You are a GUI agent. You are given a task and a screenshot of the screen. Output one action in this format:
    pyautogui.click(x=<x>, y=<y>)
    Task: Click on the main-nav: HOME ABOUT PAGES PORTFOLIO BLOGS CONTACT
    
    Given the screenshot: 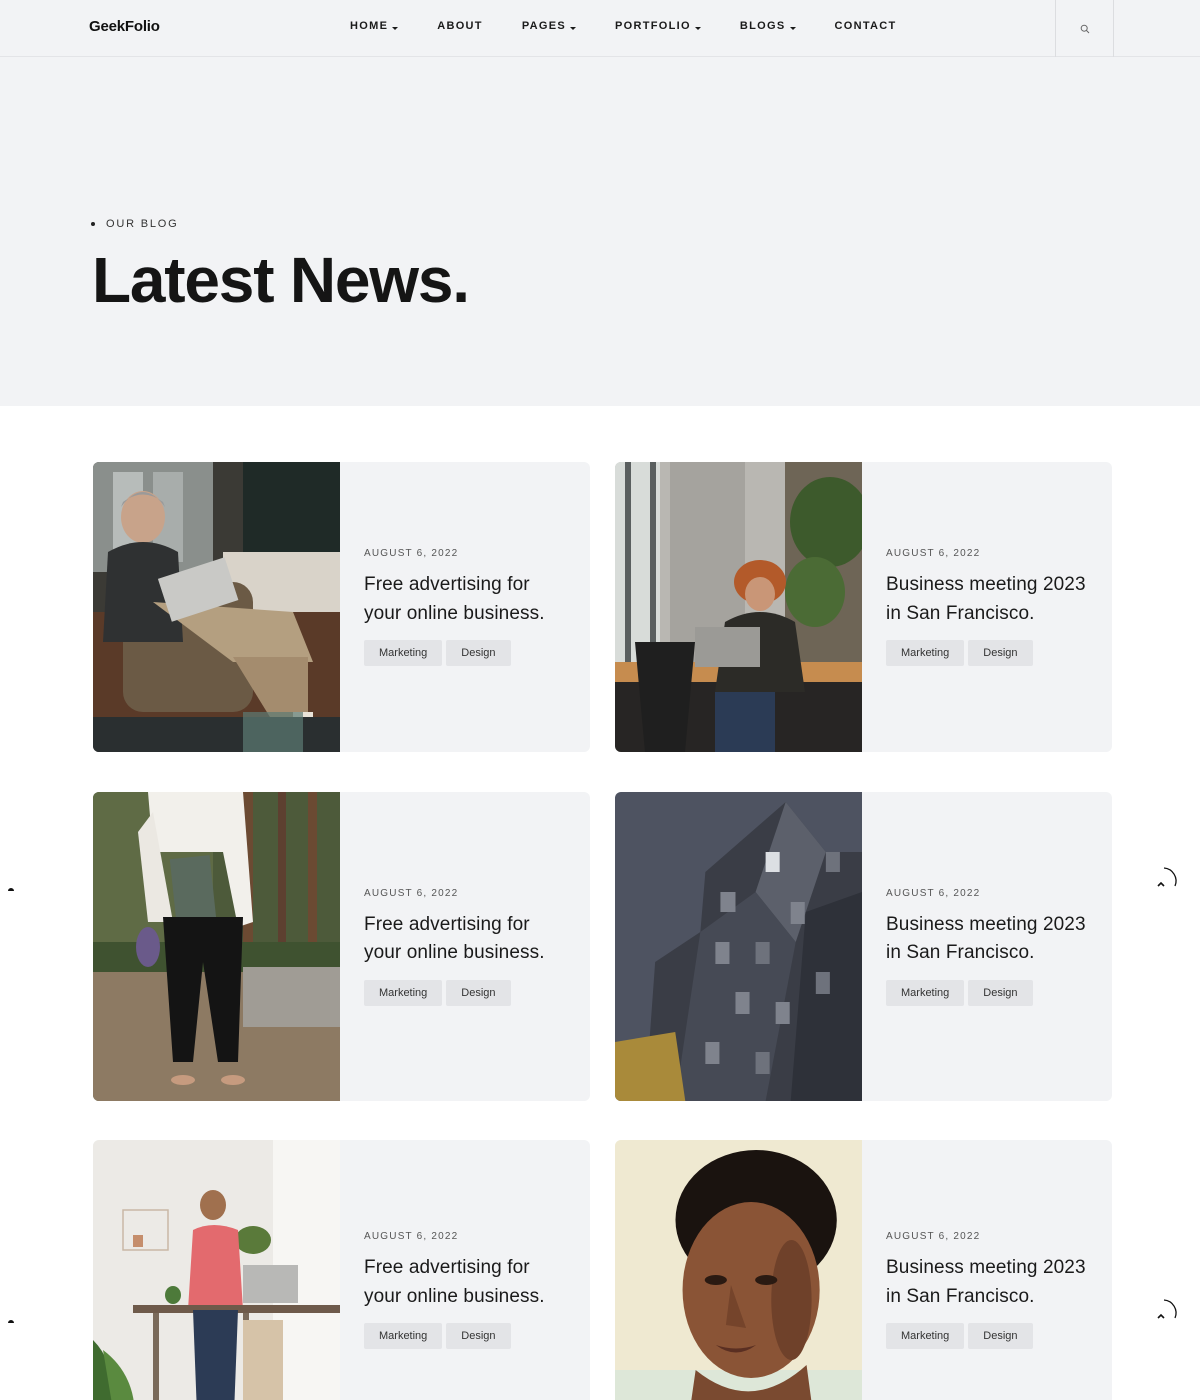 What is the action you would take?
    pyautogui.click(x=623, y=26)
    